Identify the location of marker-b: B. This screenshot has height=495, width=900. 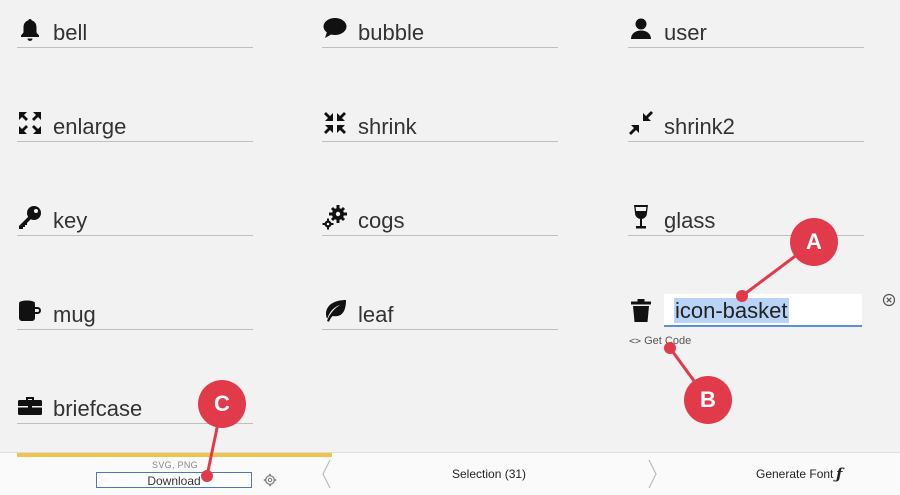
(708, 400).